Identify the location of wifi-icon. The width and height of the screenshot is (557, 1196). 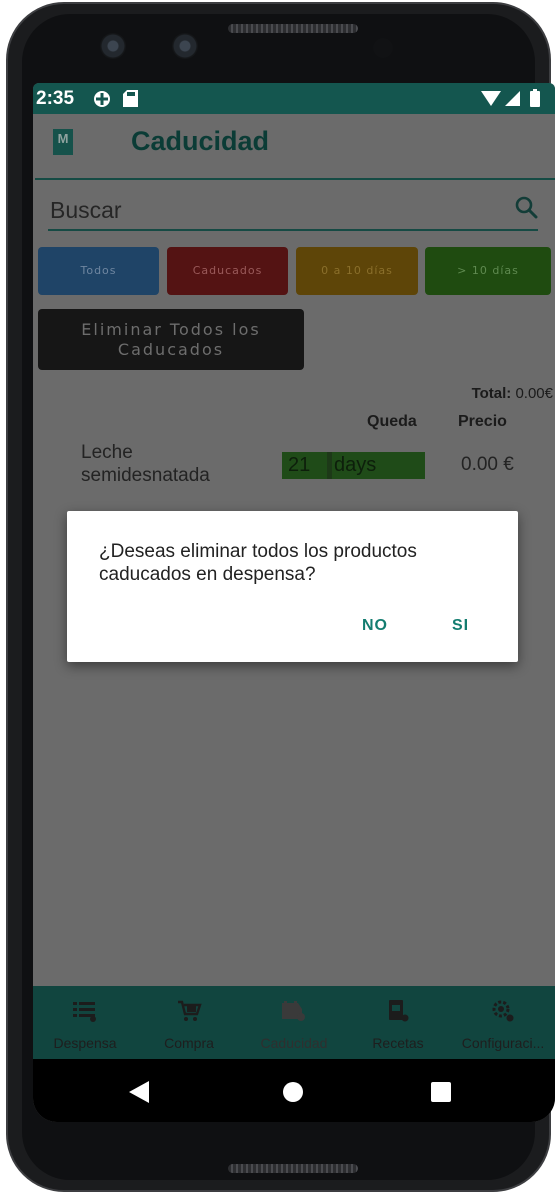
(491, 98).